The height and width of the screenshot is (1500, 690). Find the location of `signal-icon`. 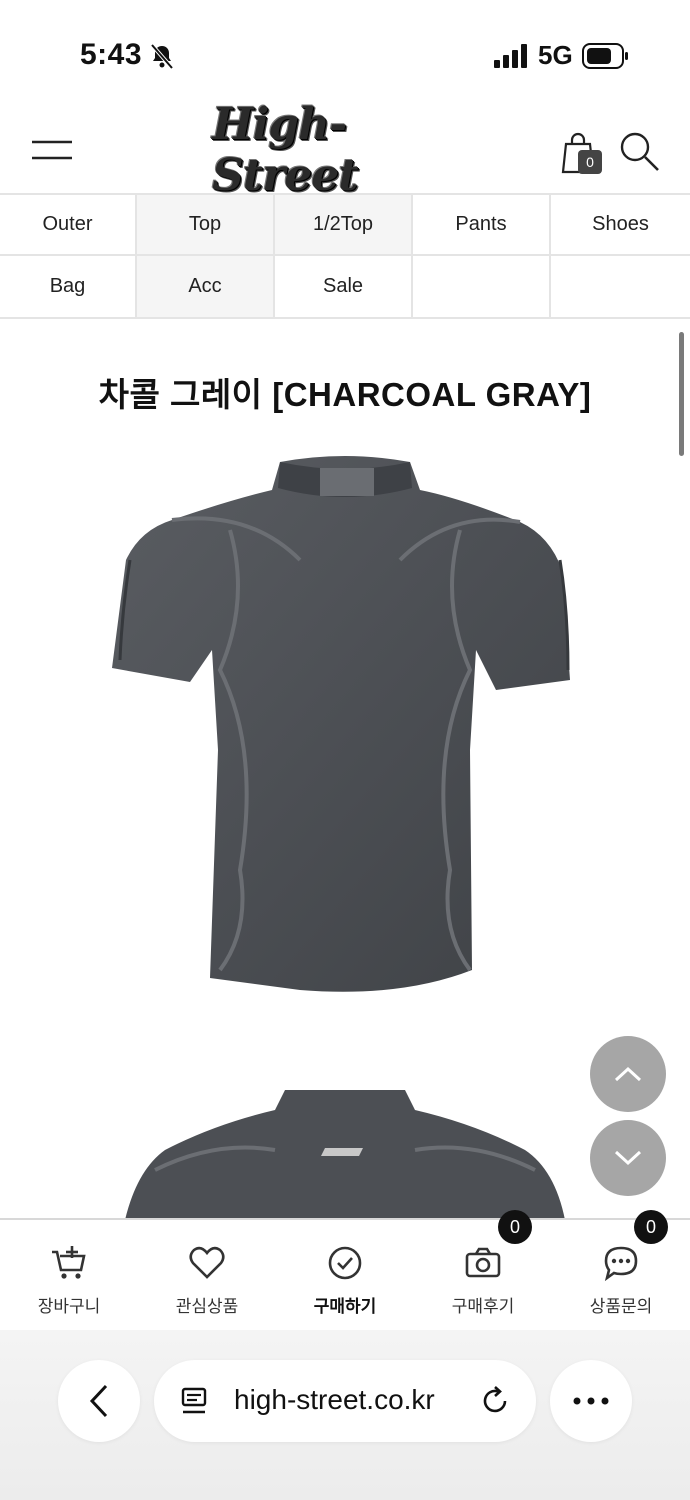

signal-icon is located at coordinates (510, 56).